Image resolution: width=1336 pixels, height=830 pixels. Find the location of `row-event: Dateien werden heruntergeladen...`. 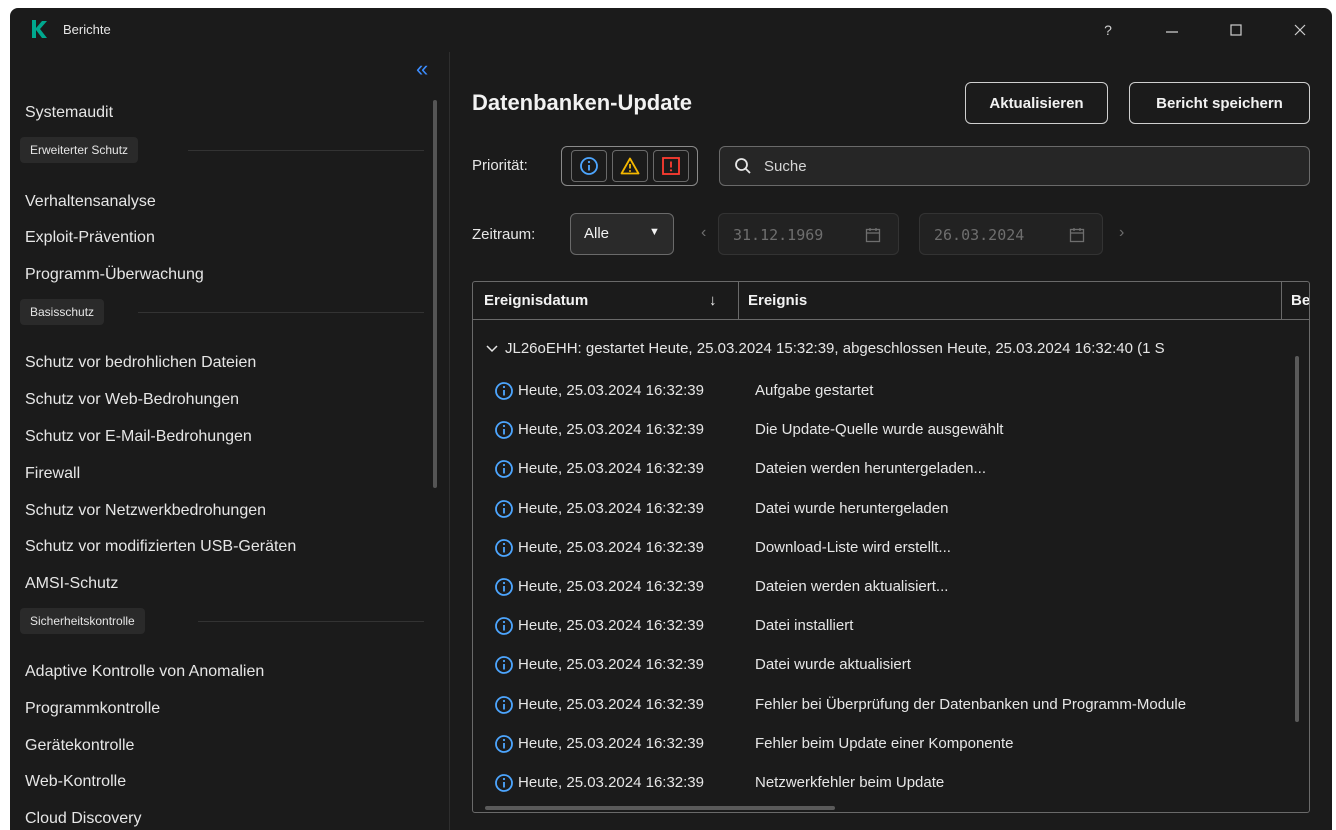

row-event: Dateien werden heruntergeladen... is located at coordinates (870, 469).